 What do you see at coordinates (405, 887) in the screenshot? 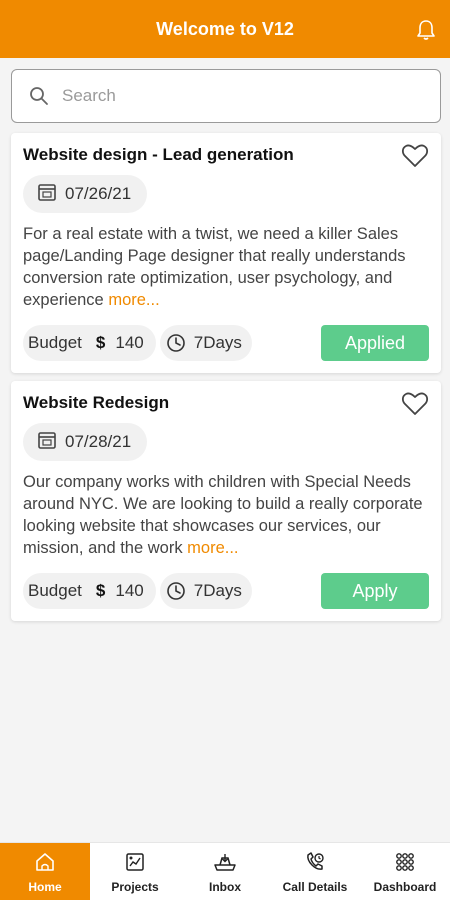
I see `nav-label: Dashboard` at bounding box center [405, 887].